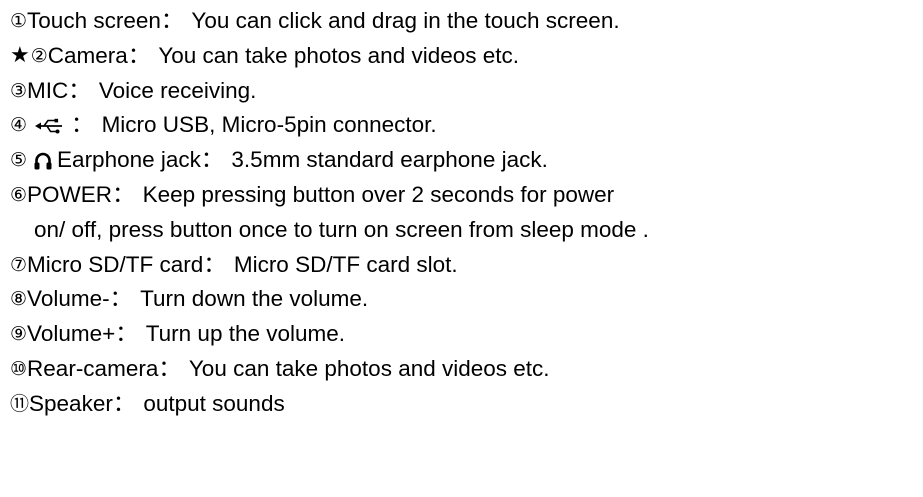 Image resolution: width=923 pixels, height=497 pixels. What do you see at coordinates (19, 334) in the screenshot?
I see `item-number: ⑨` at bounding box center [19, 334].